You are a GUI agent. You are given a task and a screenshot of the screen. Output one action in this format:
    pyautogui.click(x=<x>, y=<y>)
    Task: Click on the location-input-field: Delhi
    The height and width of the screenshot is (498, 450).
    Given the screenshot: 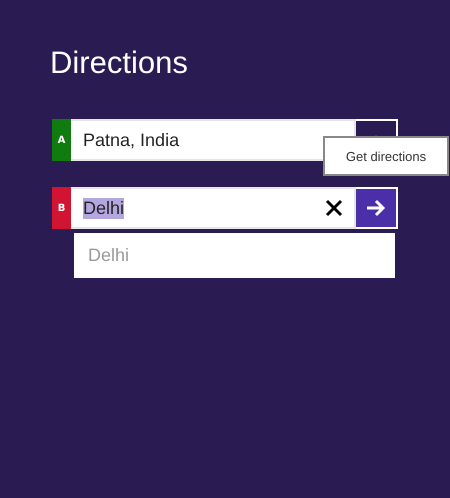 What is the action you would take?
    pyautogui.click(x=213, y=208)
    